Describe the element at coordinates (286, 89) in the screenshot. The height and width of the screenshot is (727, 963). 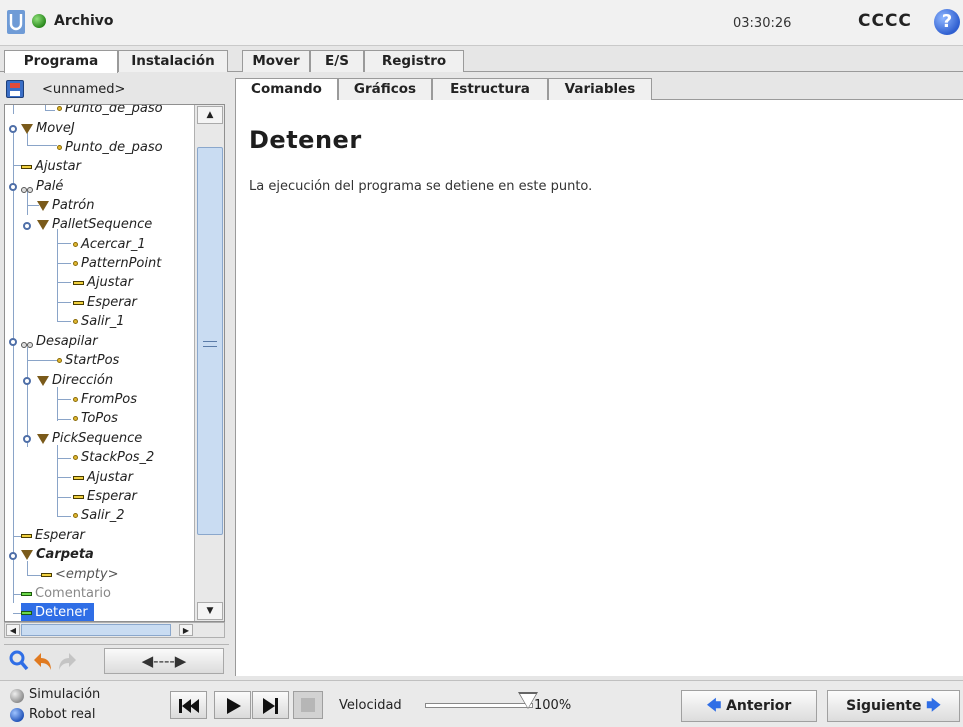
I see `tab-comando: Comando` at that location.